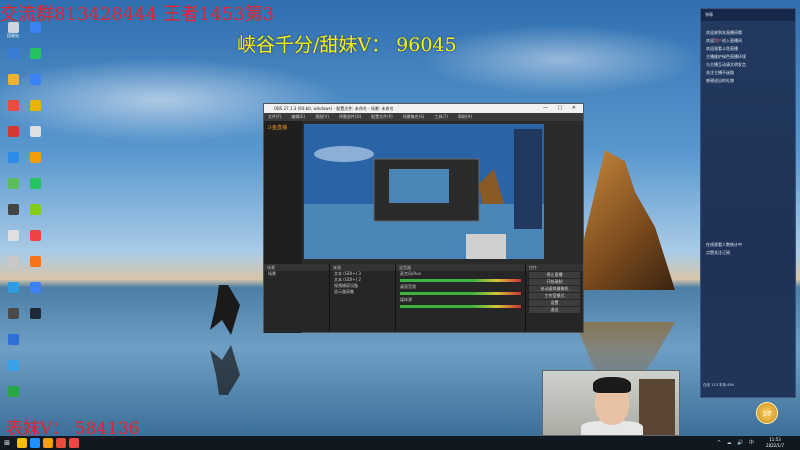 The width and height of the screenshot is (800, 450). What do you see at coordinates (400, 443) in the screenshot?
I see `taskbar: ⊞ ^ ☁ 🔊 中 11:53 2022/1/7` at bounding box center [400, 443].